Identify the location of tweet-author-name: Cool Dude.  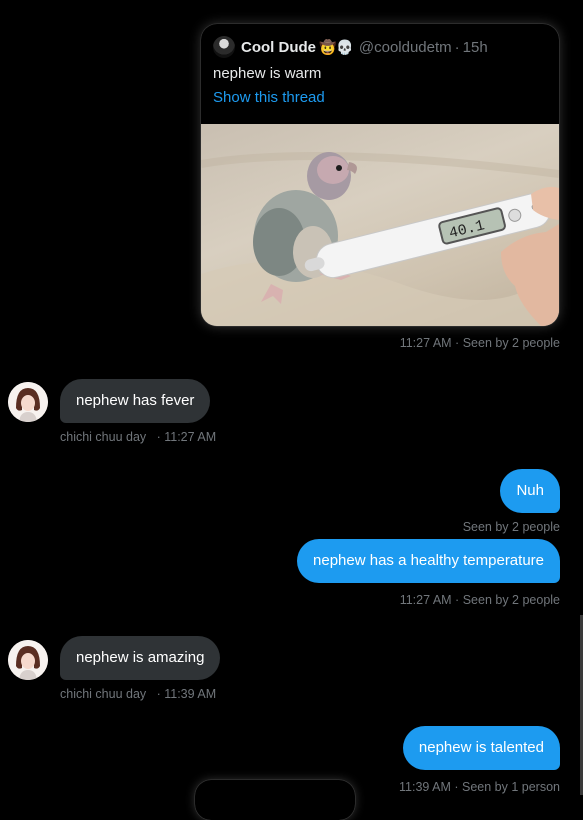
(278, 47).